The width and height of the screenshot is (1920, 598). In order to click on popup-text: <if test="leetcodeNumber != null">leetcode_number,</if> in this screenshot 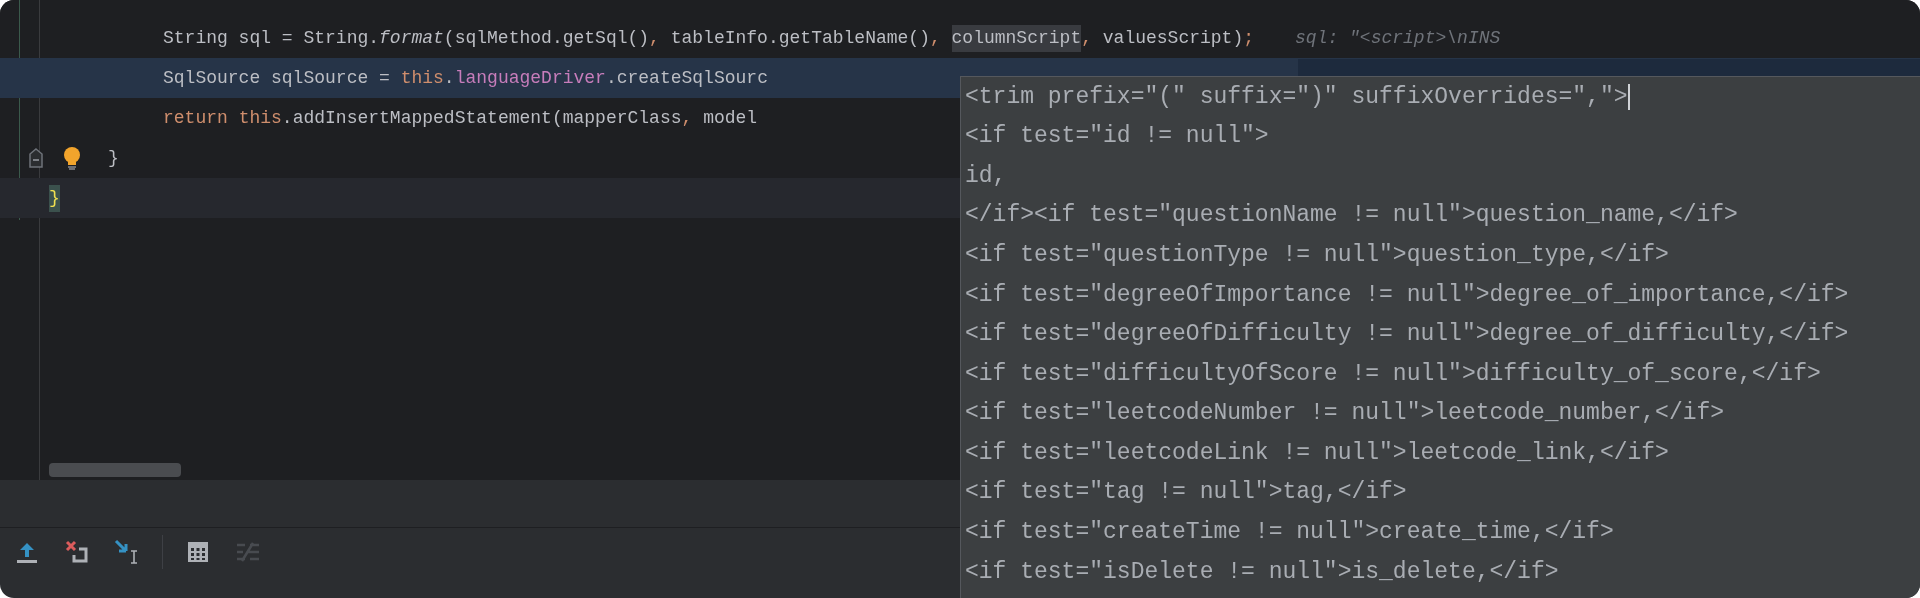, I will do `click(1345, 414)`.